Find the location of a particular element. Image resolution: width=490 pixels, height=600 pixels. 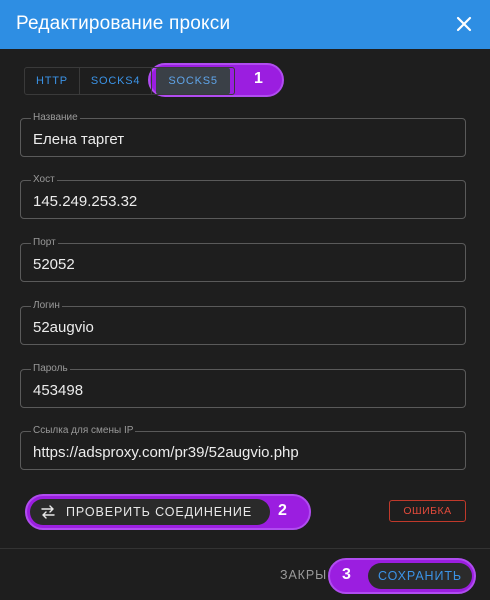

login-field: Логин is located at coordinates (243, 322).